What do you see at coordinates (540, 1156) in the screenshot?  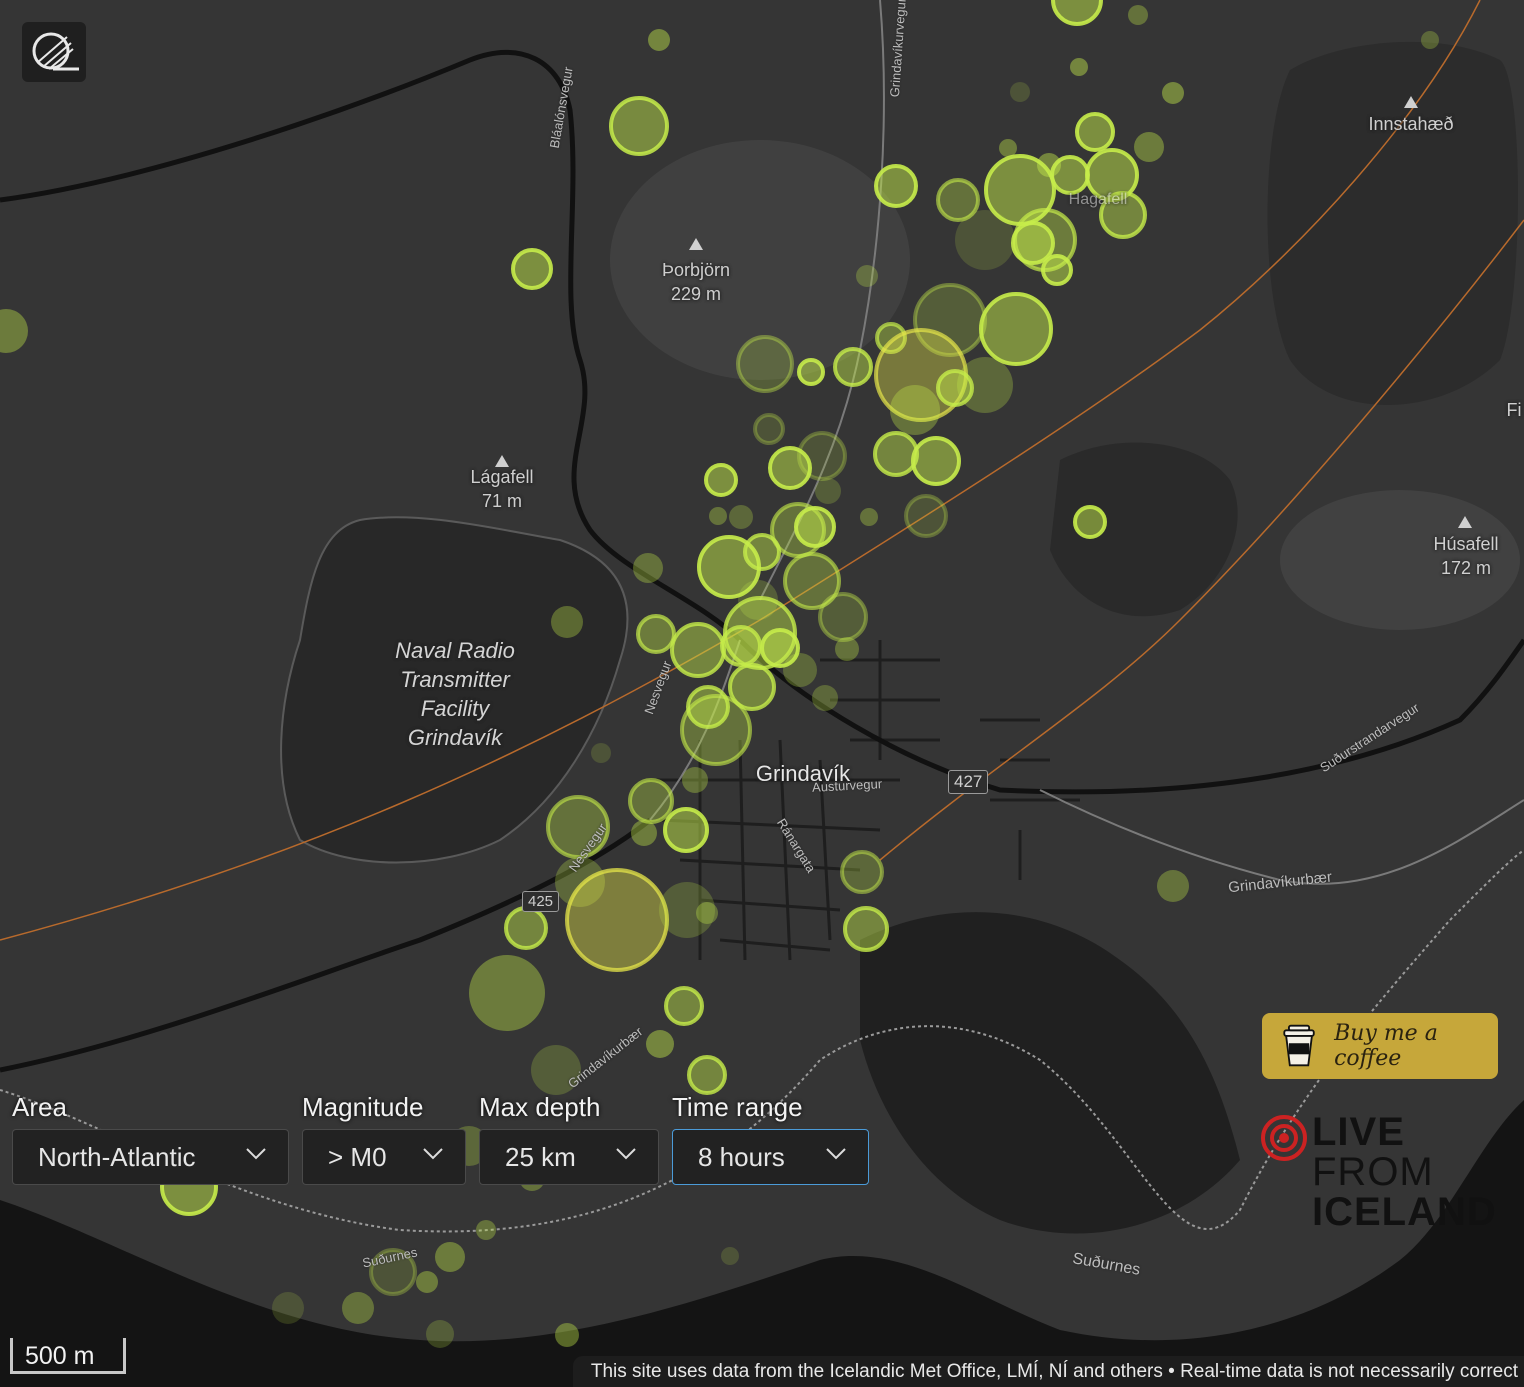 I see `depth-value: 25 km` at bounding box center [540, 1156].